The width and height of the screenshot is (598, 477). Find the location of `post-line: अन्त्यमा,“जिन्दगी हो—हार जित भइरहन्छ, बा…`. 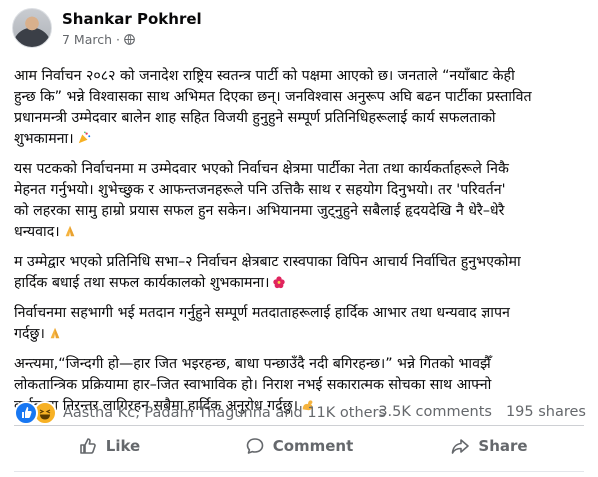

post-line: अन्त्यमा,“जिन्दगी हो—हार जित भइरहन्छ, बा… is located at coordinates (252, 364).